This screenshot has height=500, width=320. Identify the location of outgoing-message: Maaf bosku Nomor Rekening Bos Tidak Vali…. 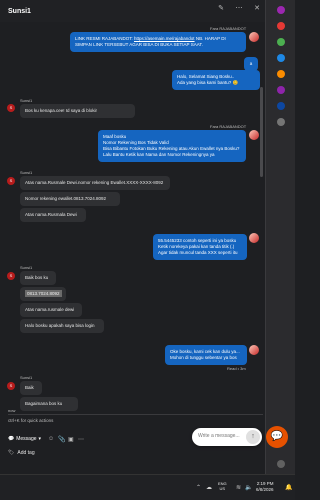
(172, 146).